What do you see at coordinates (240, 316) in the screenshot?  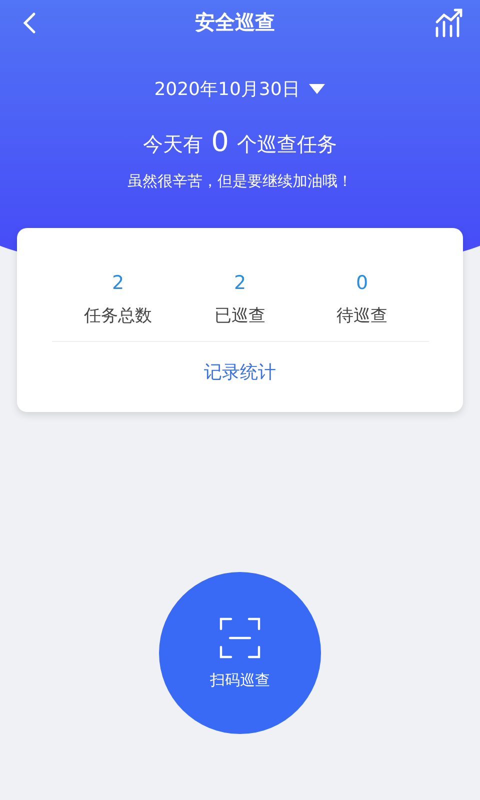 I see `stat-label: 已巡查` at bounding box center [240, 316].